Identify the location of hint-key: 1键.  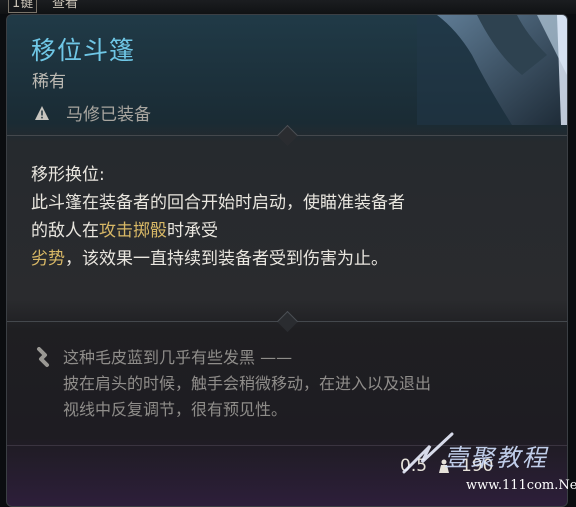
(23, 6).